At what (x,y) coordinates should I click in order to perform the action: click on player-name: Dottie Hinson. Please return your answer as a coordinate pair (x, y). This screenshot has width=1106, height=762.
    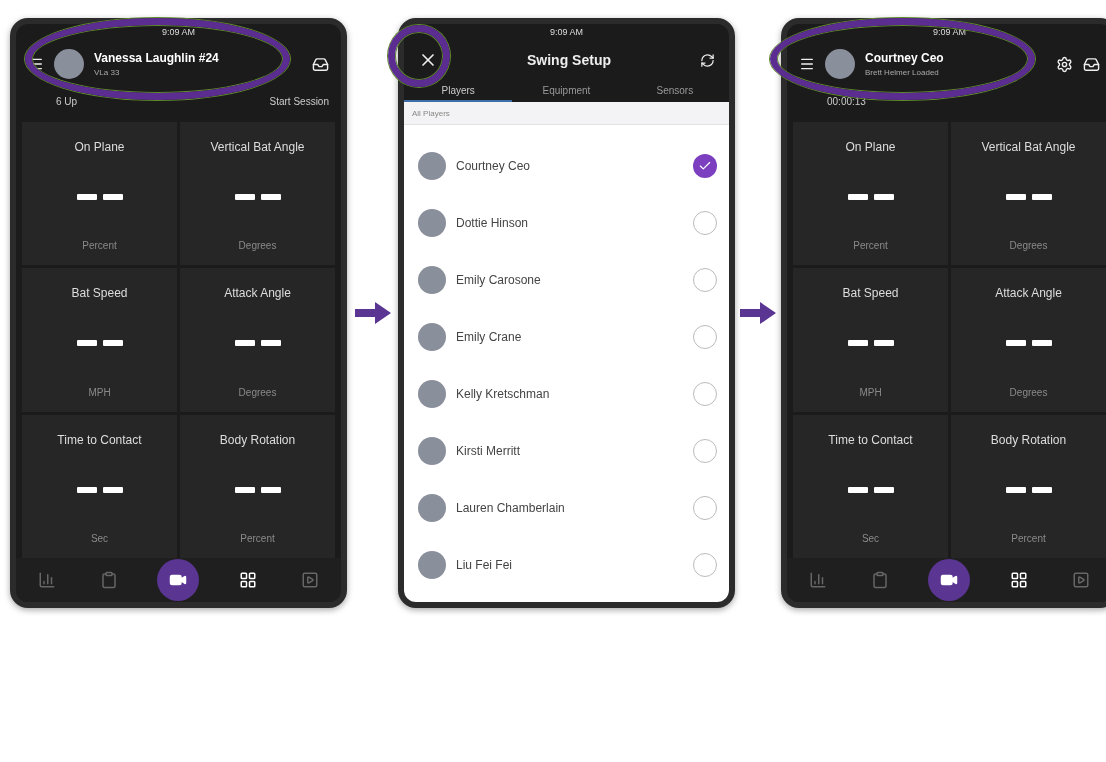
    Looking at the image, I should click on (569, 222).